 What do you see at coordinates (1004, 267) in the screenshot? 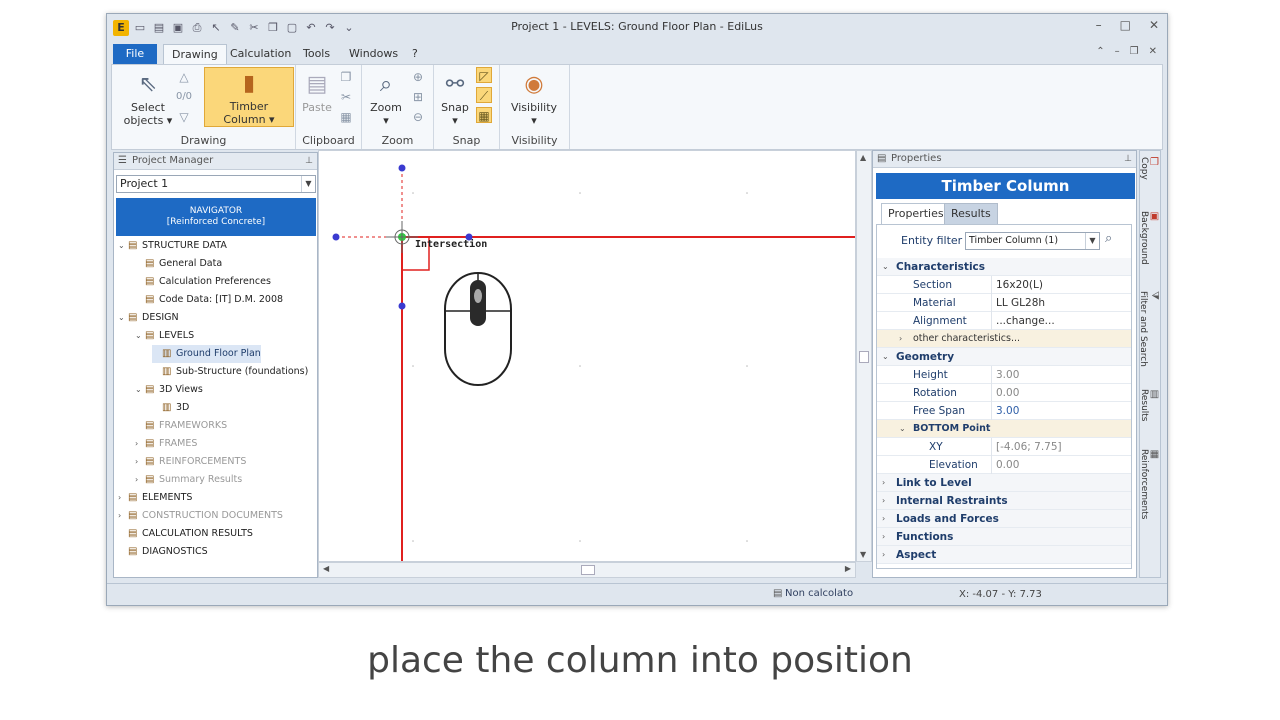
I see `section-characteristics: ⌄ Characteristics` at bounding box center [1004, 267].